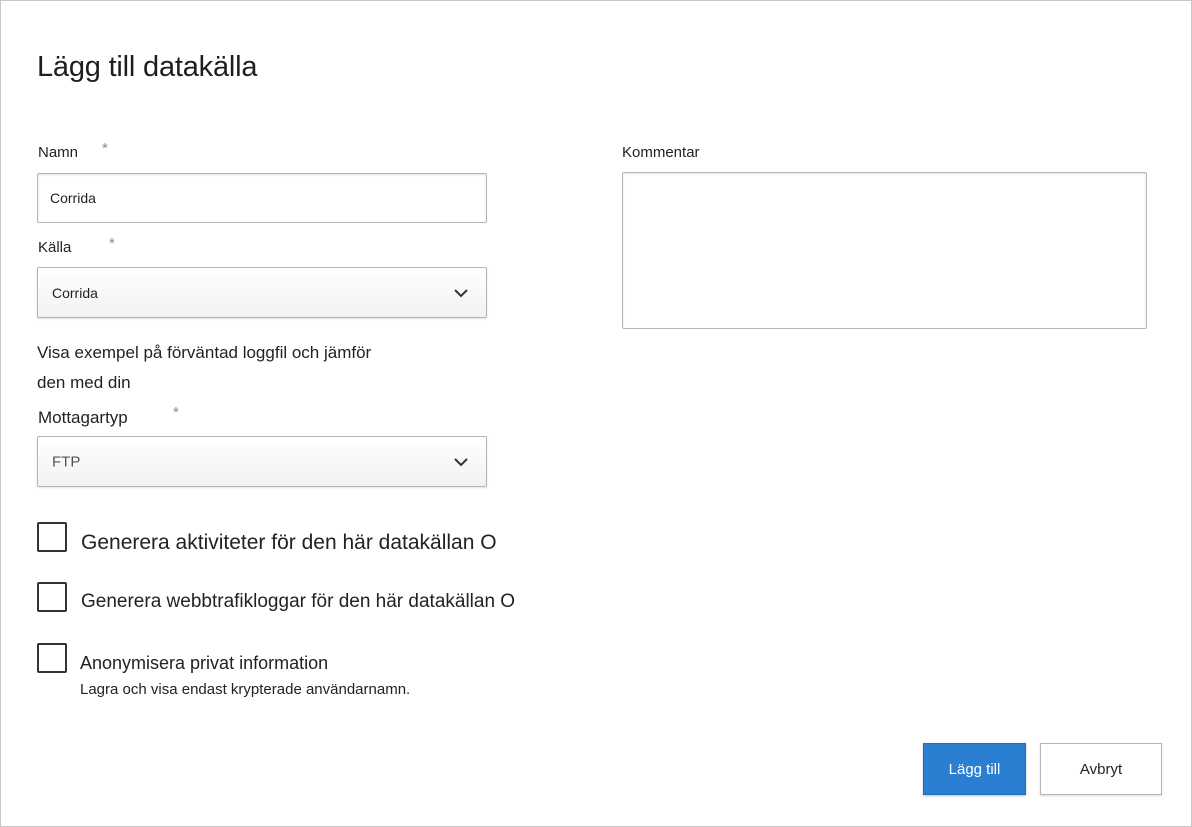  I want to click on dialog-title: Lägg till datakälla, so click(147, 67).